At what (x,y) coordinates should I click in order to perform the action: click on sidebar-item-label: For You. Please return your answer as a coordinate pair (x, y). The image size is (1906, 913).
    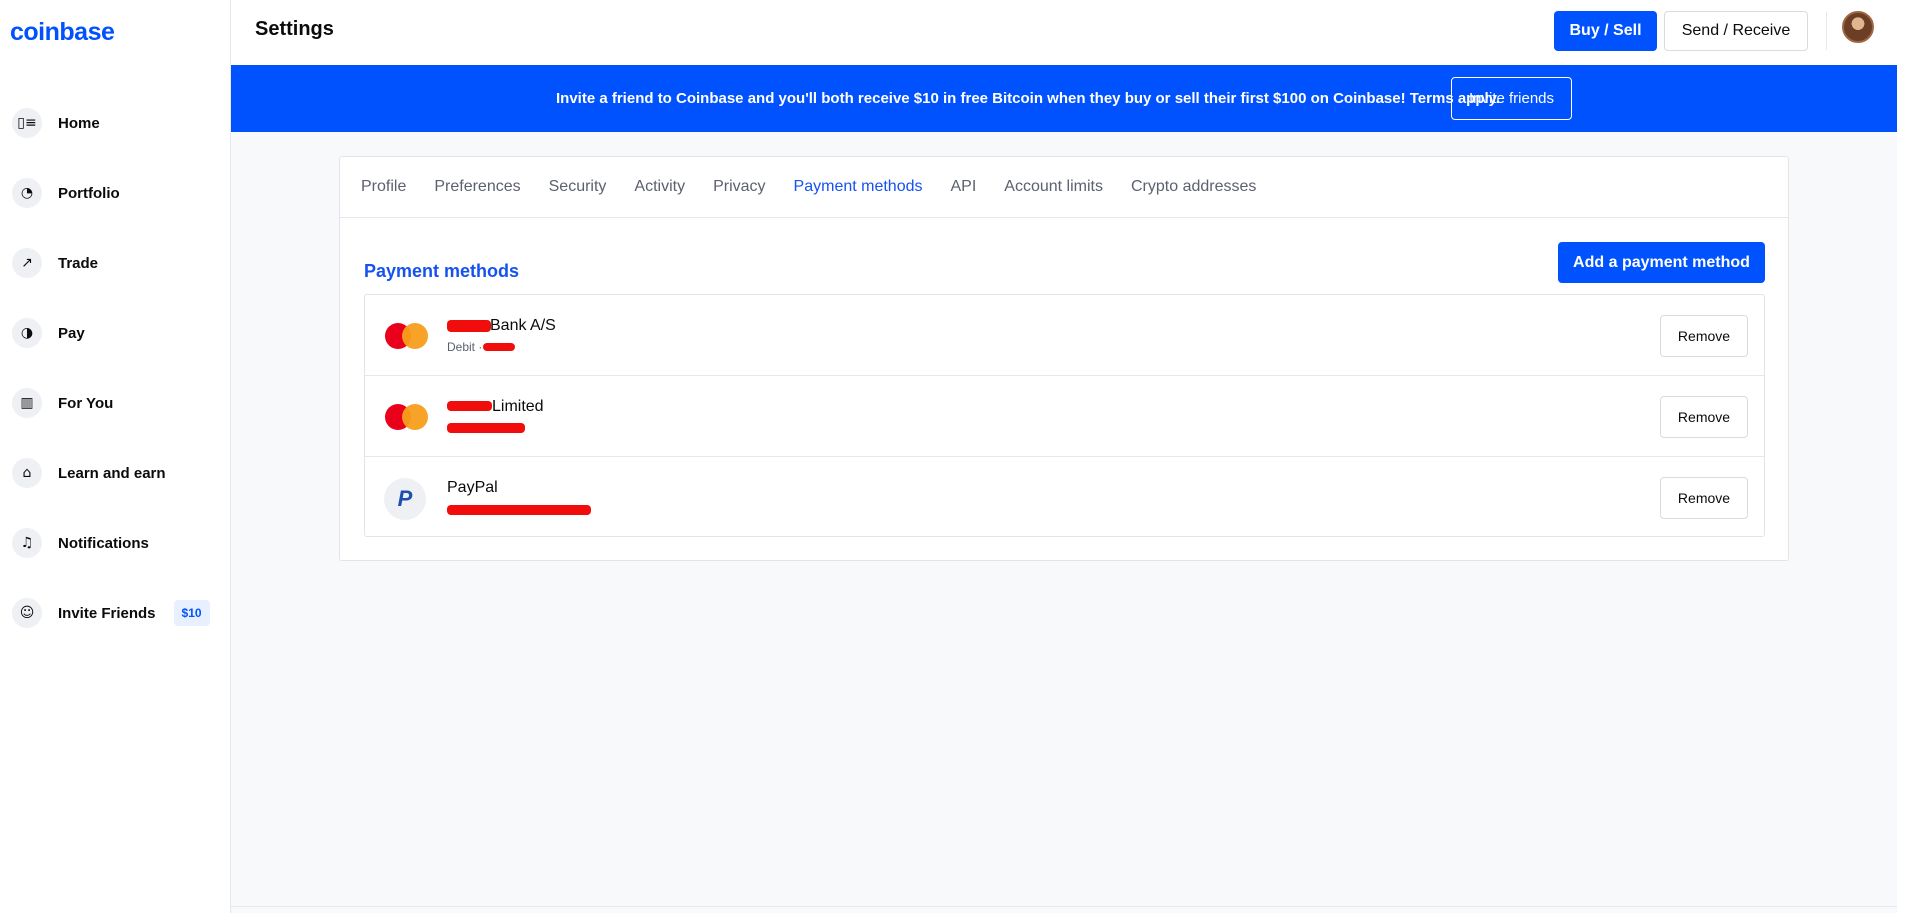
    Looking at the image, I should click on (86, 403).